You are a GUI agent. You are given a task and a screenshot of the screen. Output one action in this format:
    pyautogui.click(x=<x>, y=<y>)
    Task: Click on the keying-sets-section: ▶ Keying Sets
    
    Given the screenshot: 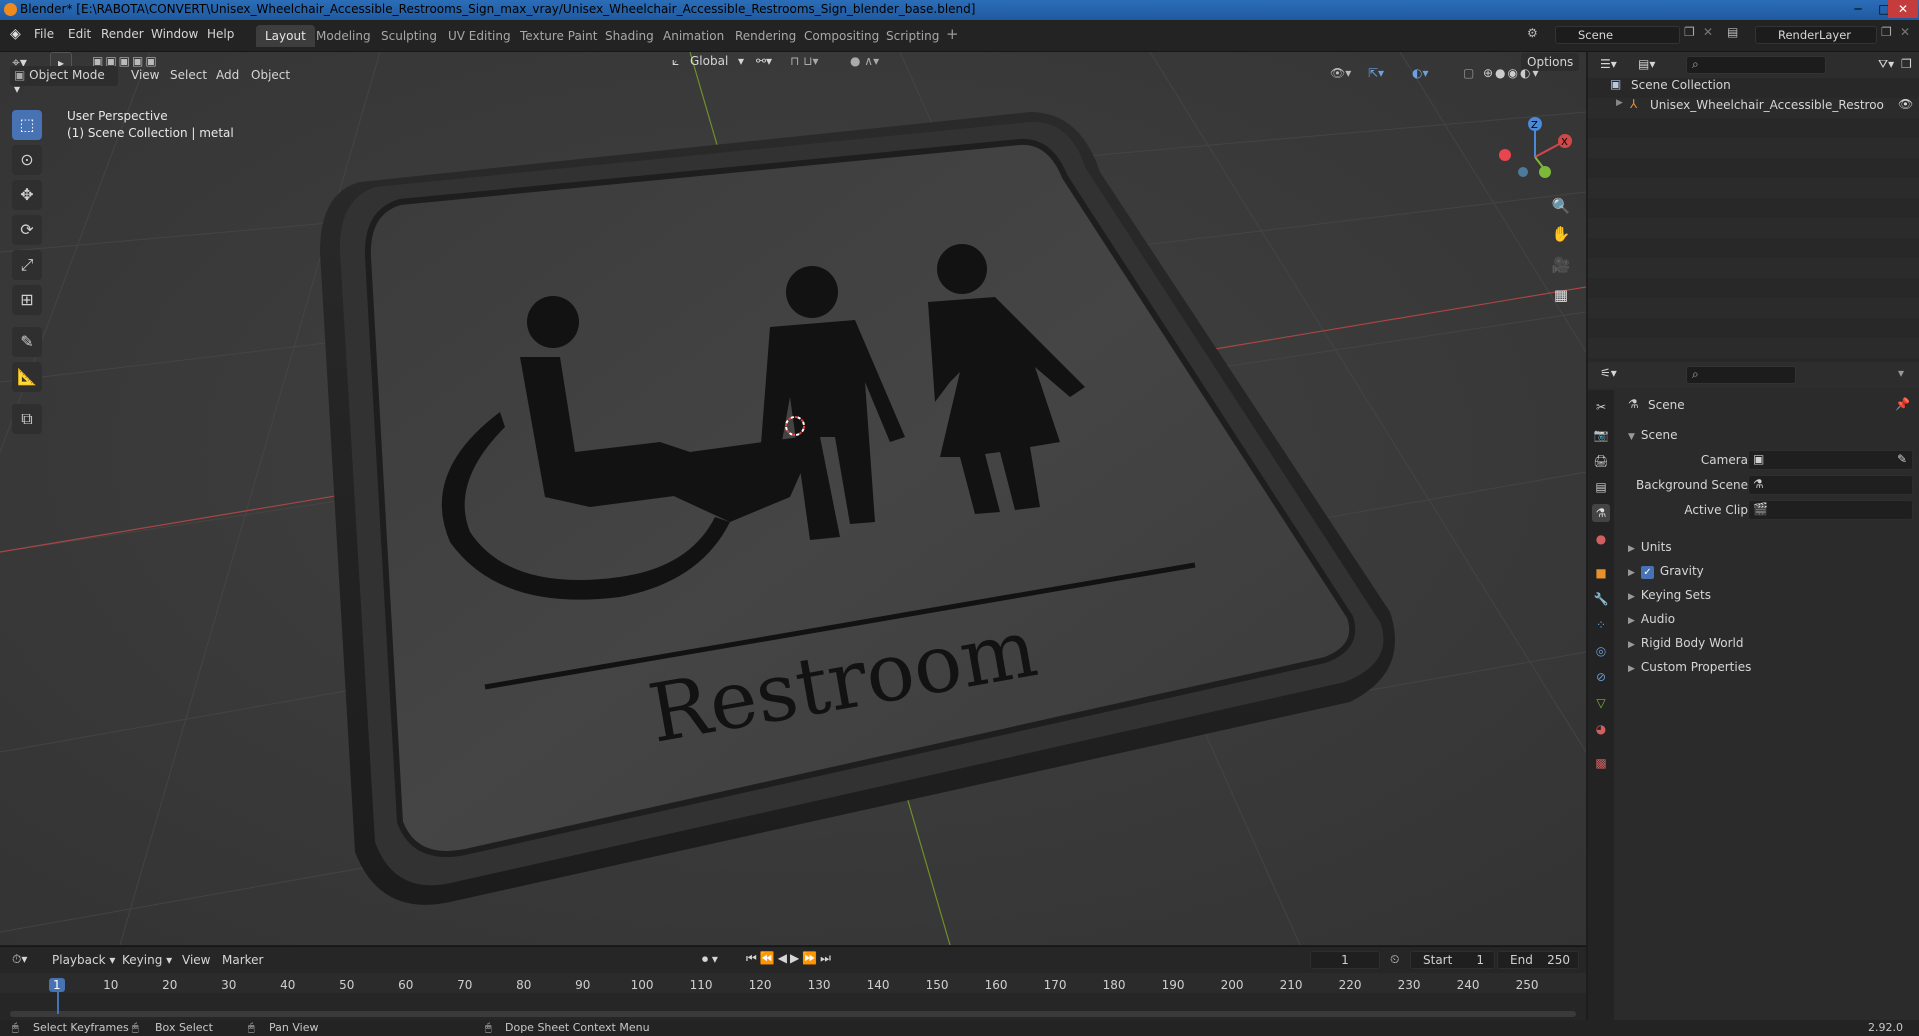 What is the action you would take?
    pyautogui.click(x=1669, y=595)
    